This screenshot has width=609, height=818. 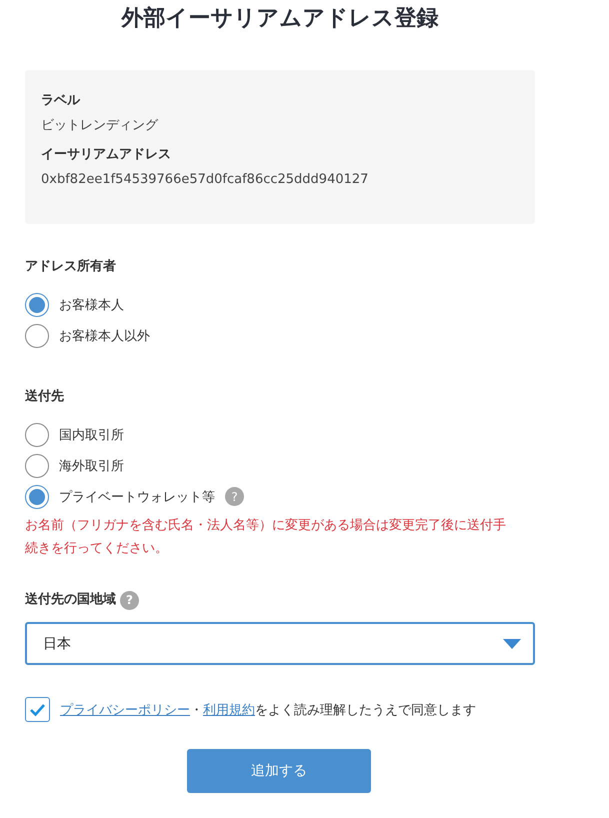 I want to click on field-value: 0xbf82ee1f54539766e57d0fcaf86cc25ddd940127, so click(x=205, y=180).